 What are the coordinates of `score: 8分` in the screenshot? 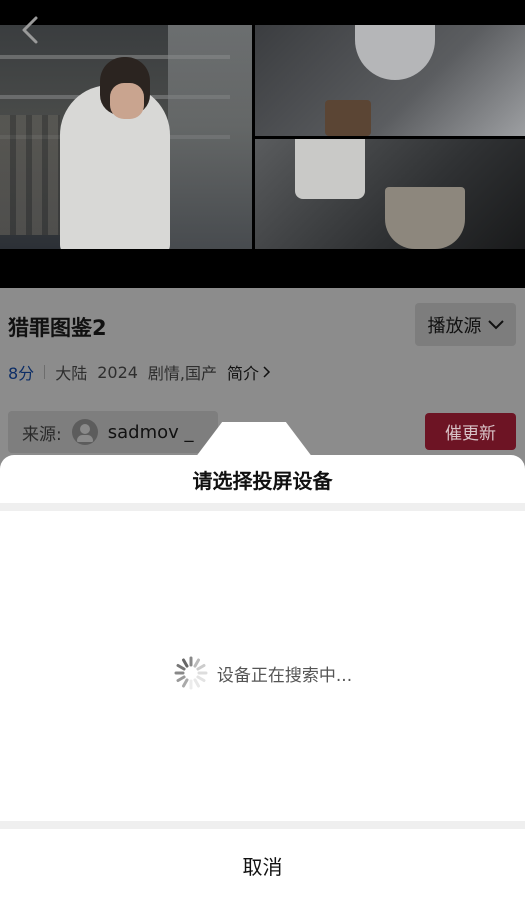 It's located at (21, 373).